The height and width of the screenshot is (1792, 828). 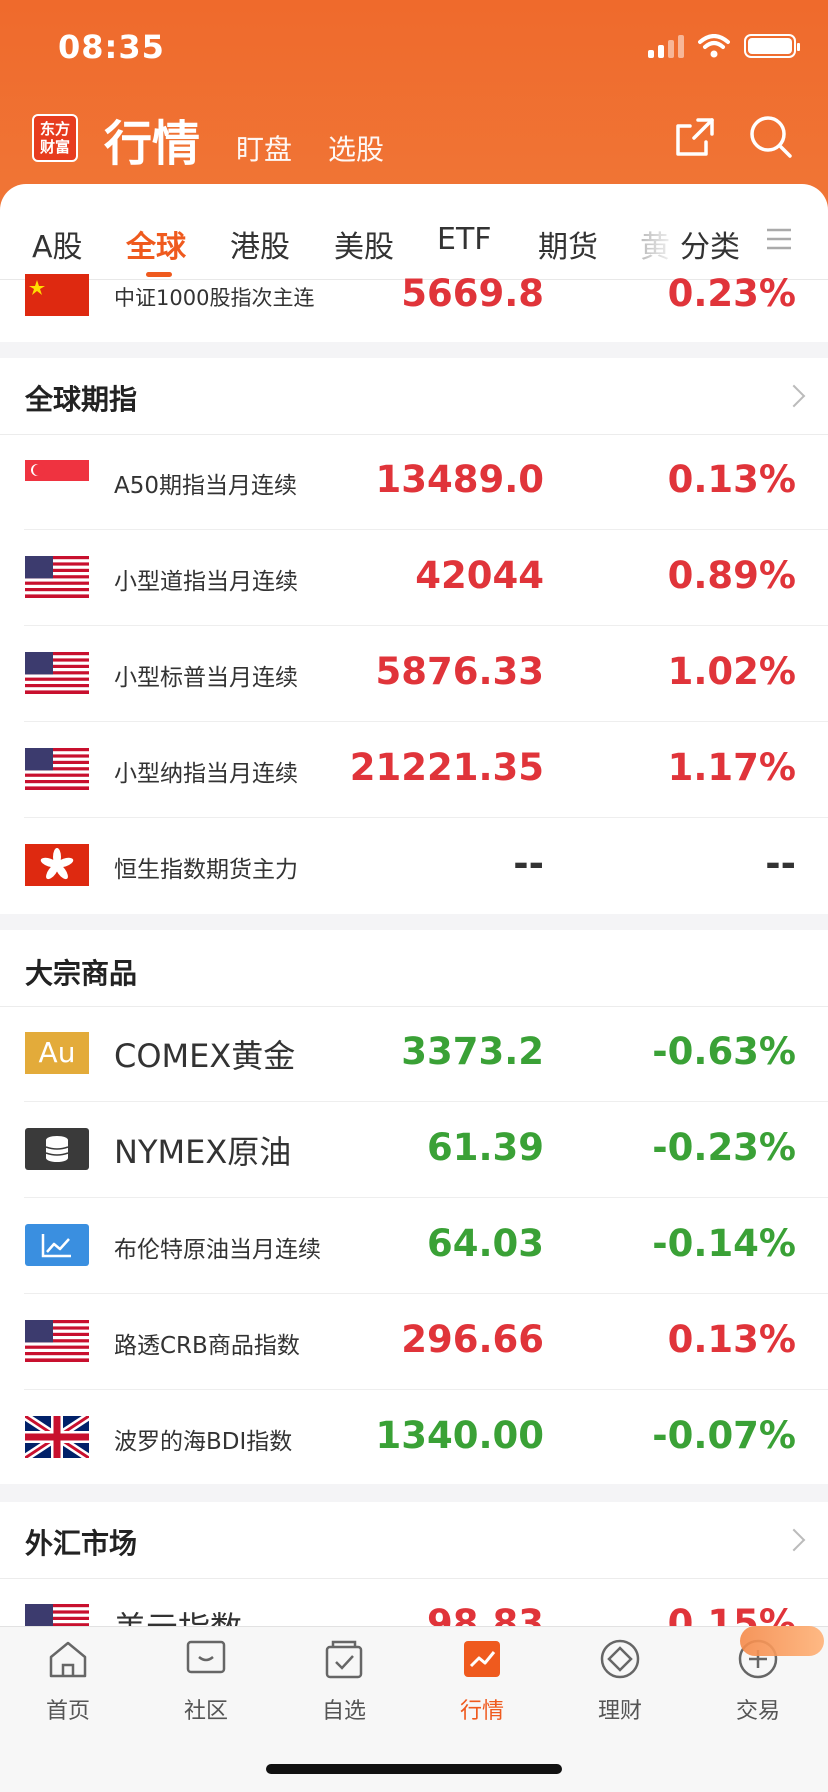 I want to click on row-change: -0.63%, so click(x=724, y=1051).